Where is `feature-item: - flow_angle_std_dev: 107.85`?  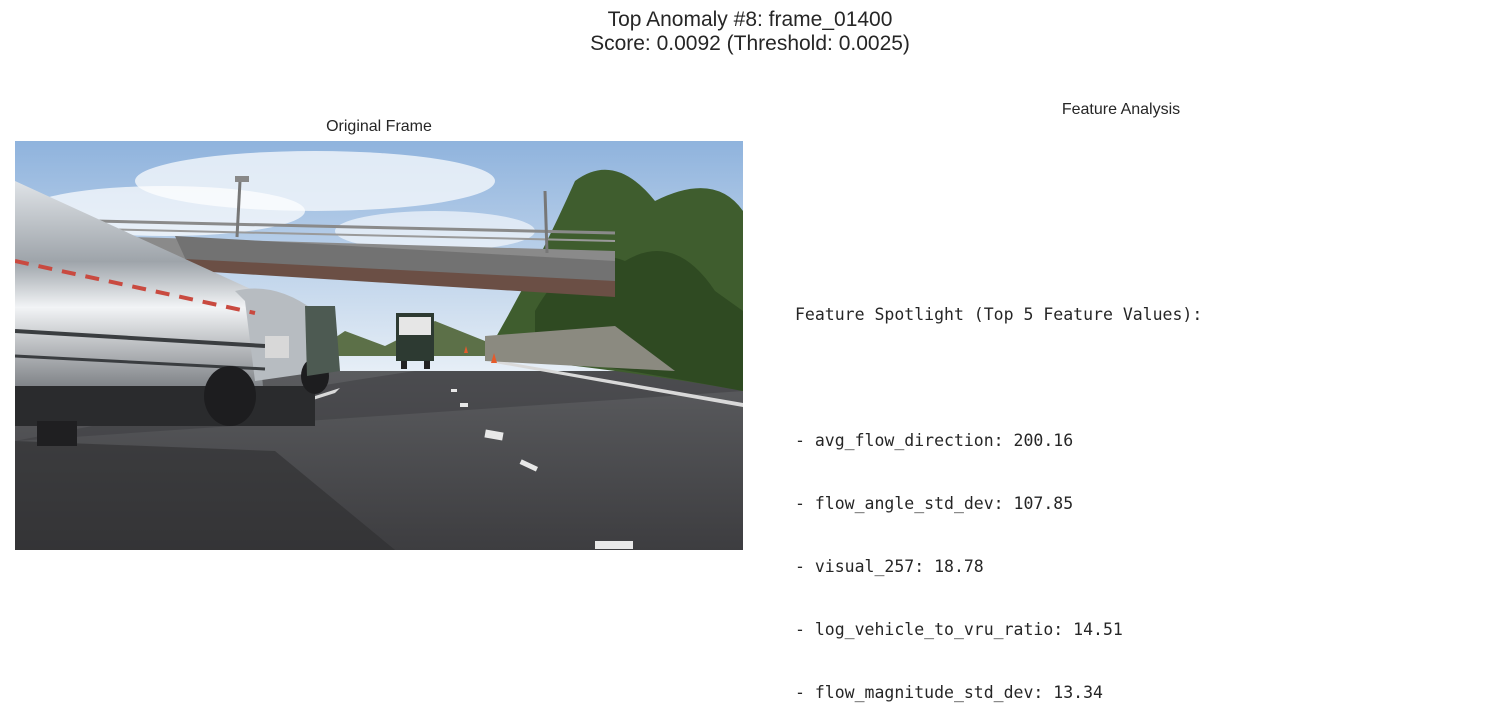 feature-item: - flow_angle_std_dev: 107.85 is located at coordinates (934, 503).